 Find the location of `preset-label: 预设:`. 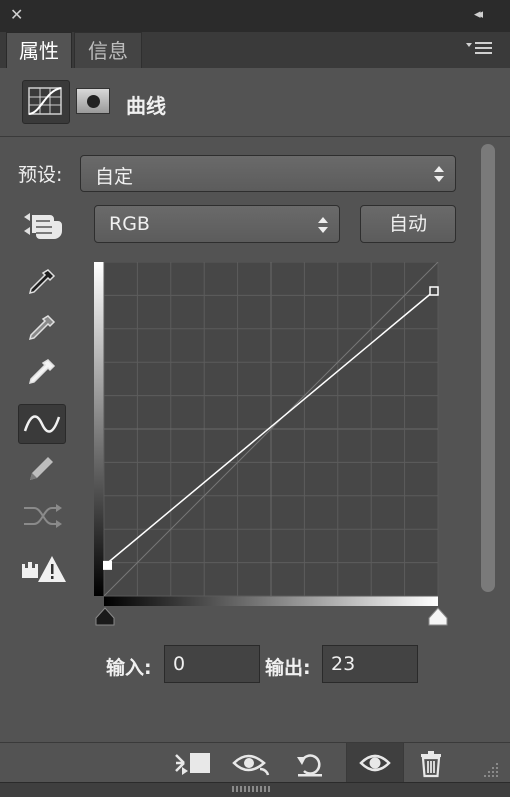

preset-label: 预设: is located at coordinates (40, 175).